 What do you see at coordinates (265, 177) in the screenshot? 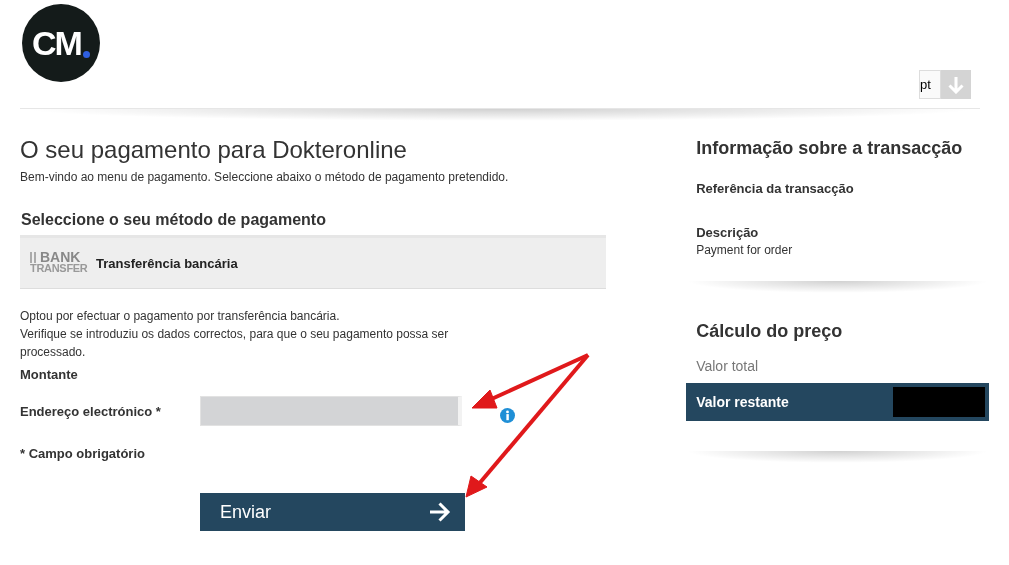
I see `intro-text: Bem-vindo ao menu de pagamento. Seleccione abaixo o método de pagamento pretendido.` at bounding box center [265, 177].